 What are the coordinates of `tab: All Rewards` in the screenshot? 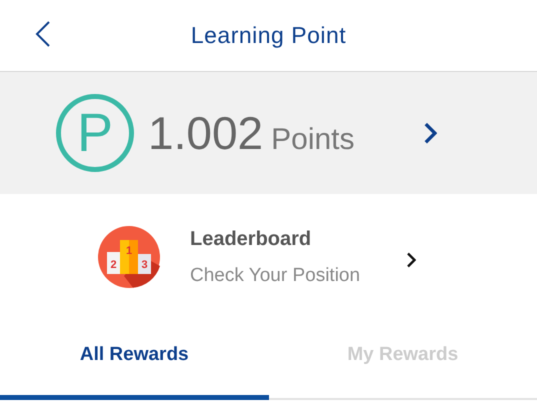 It's located at (134, 360).